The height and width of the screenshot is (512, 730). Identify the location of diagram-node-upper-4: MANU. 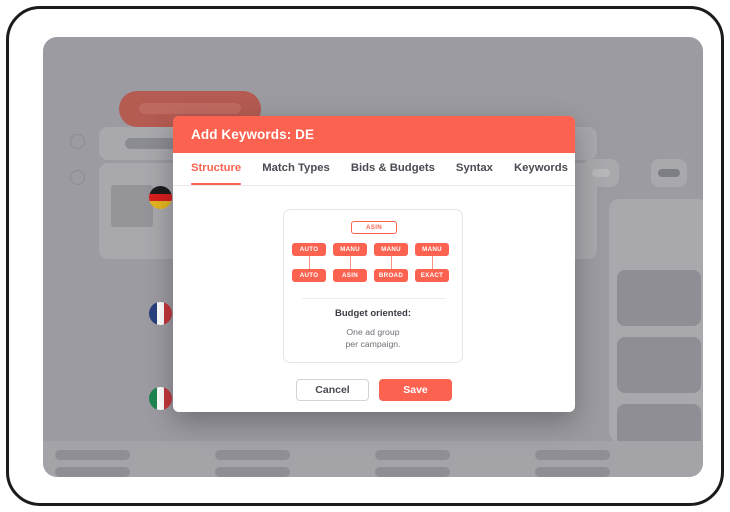
(432, 249).